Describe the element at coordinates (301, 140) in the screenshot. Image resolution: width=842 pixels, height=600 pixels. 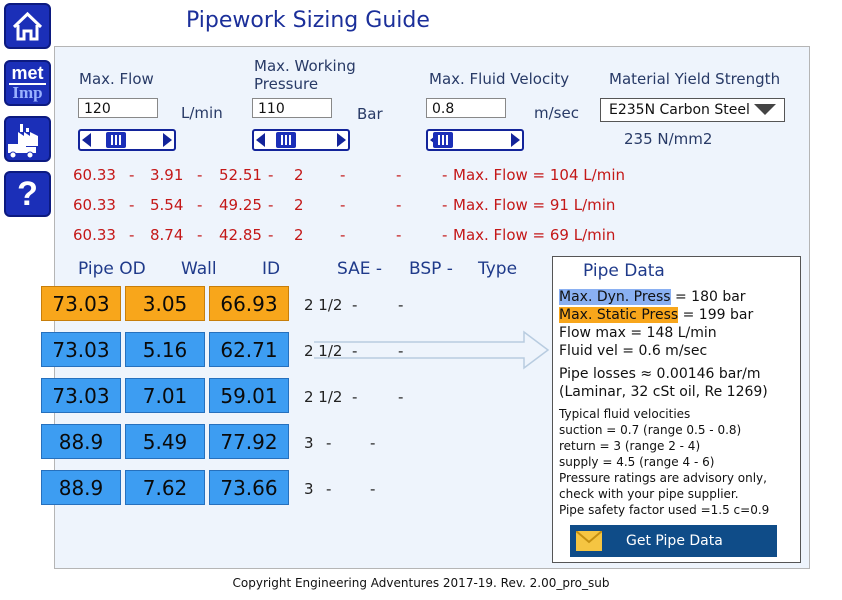
I see `max-pressure-slider` at that location.